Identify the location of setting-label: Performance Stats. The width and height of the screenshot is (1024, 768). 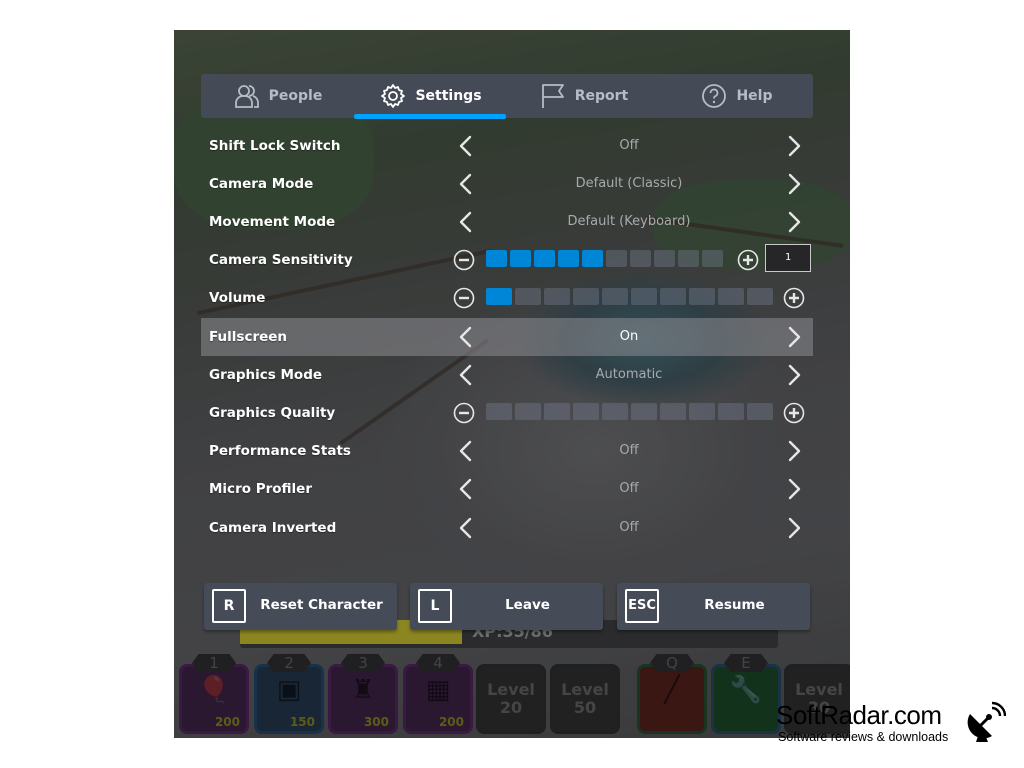
(280, 451).